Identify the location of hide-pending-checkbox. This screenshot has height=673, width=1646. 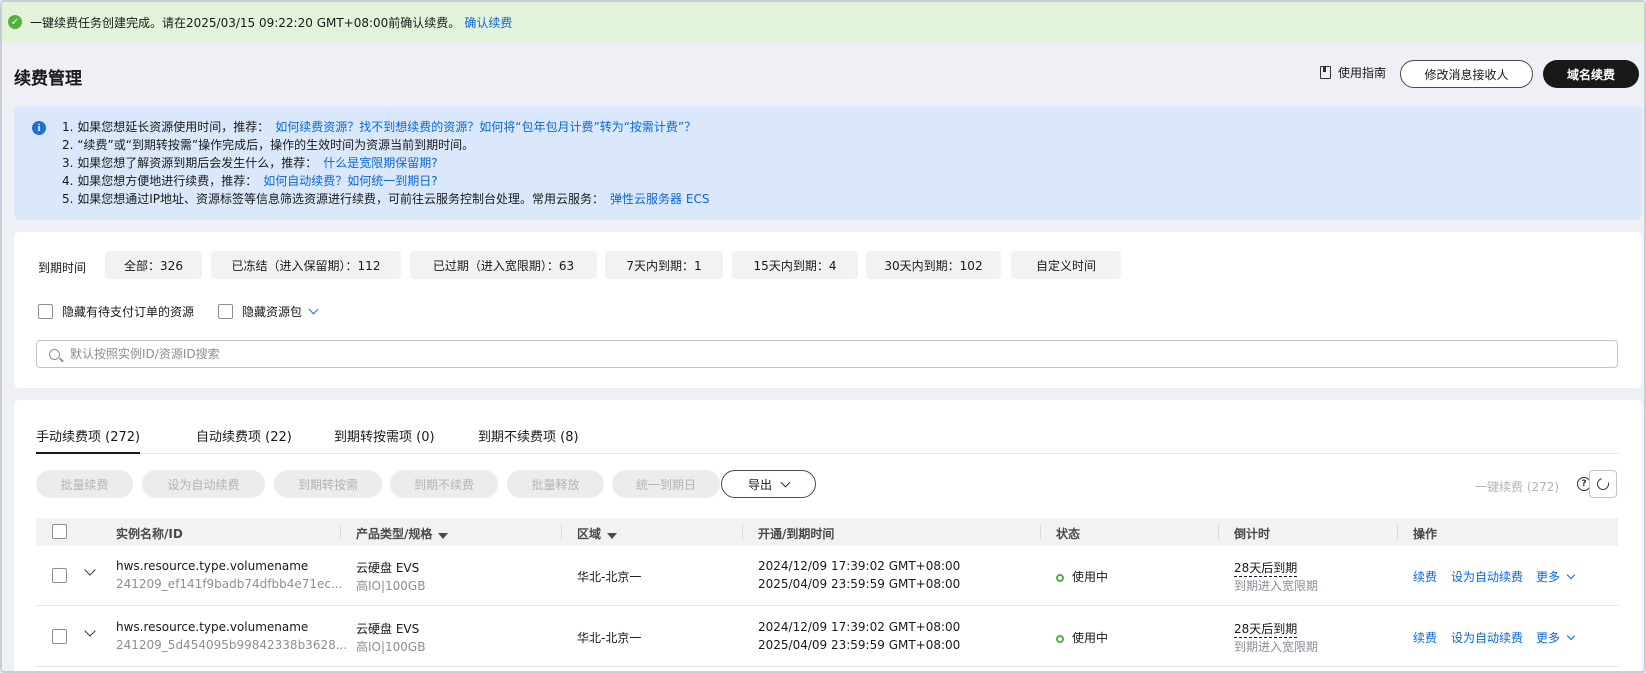
(45, 311).